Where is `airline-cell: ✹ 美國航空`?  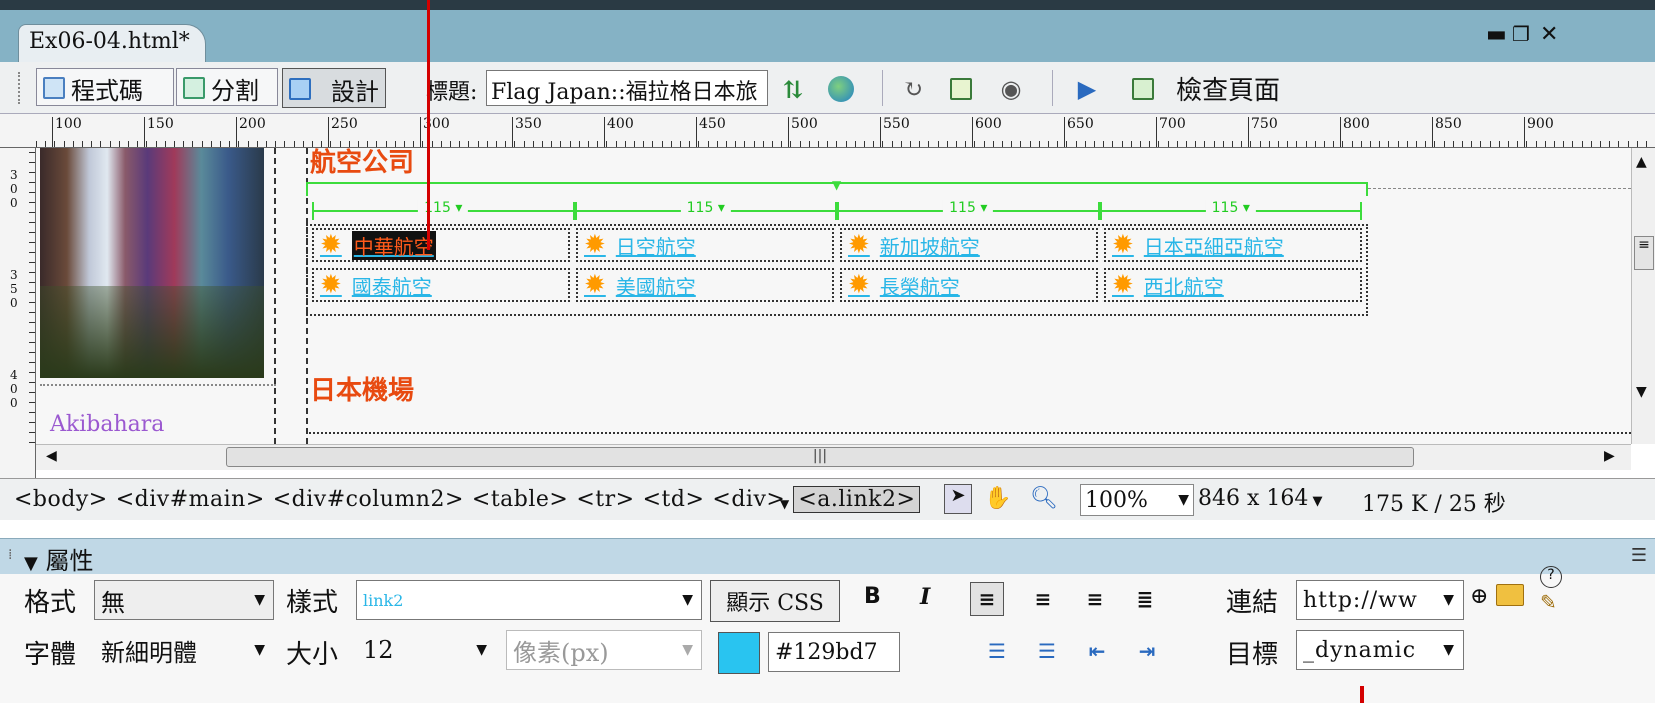 airline-cell: ✹ 美國航空 is located at coordinates (705, 285).